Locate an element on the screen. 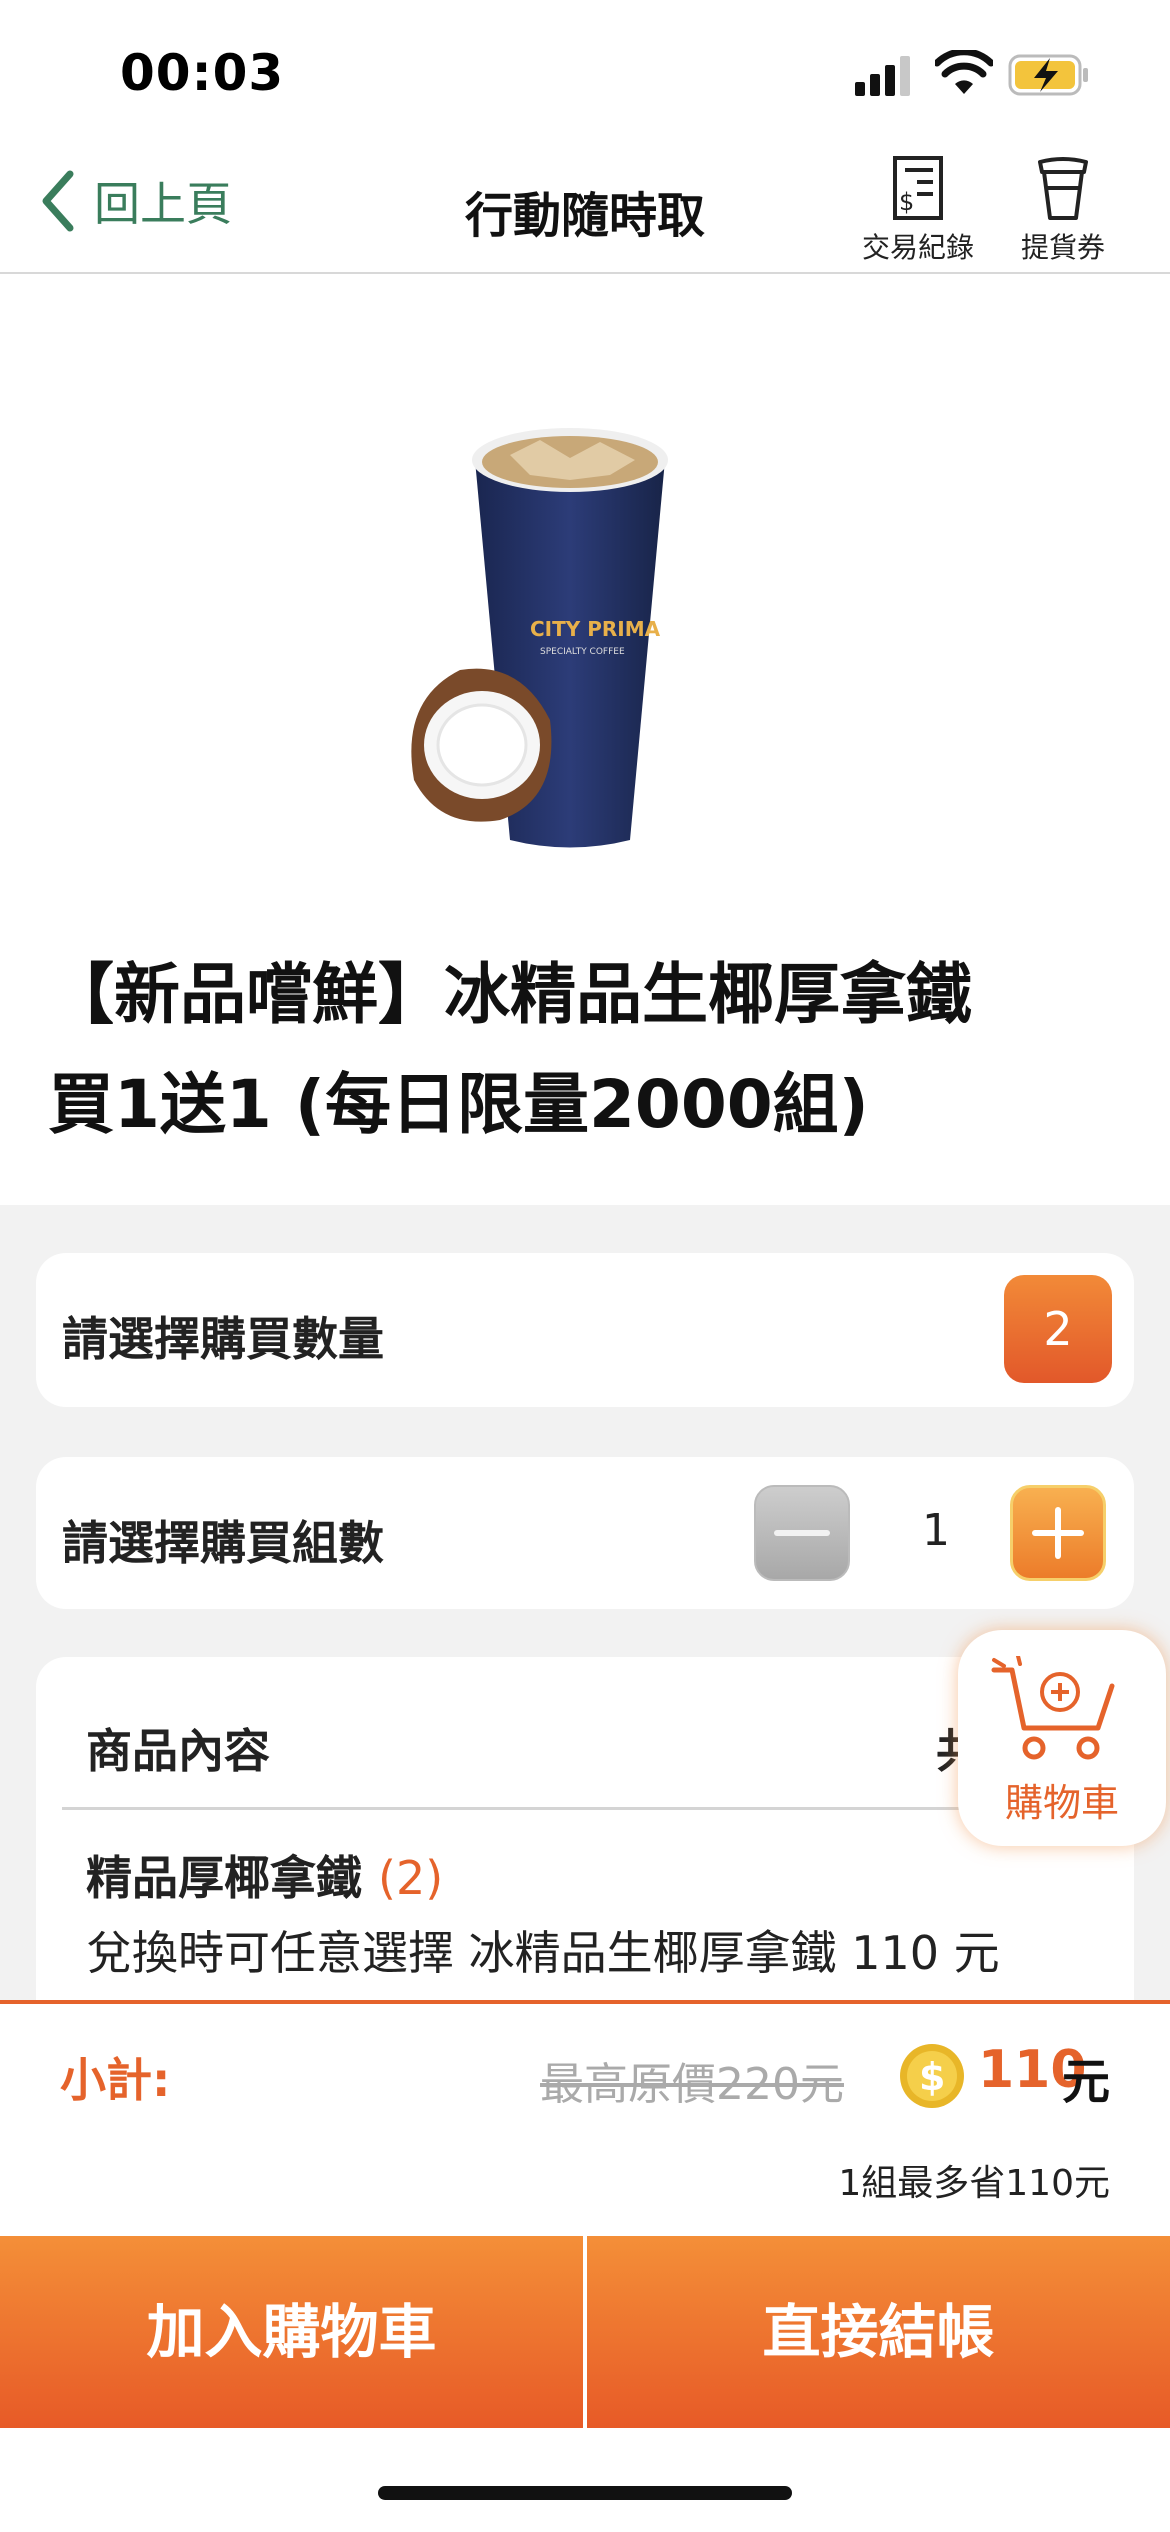 The height and width of the screenshot is (2532, 1170). svg-text: CITY PRIMA is located at coordinates (595, 629).